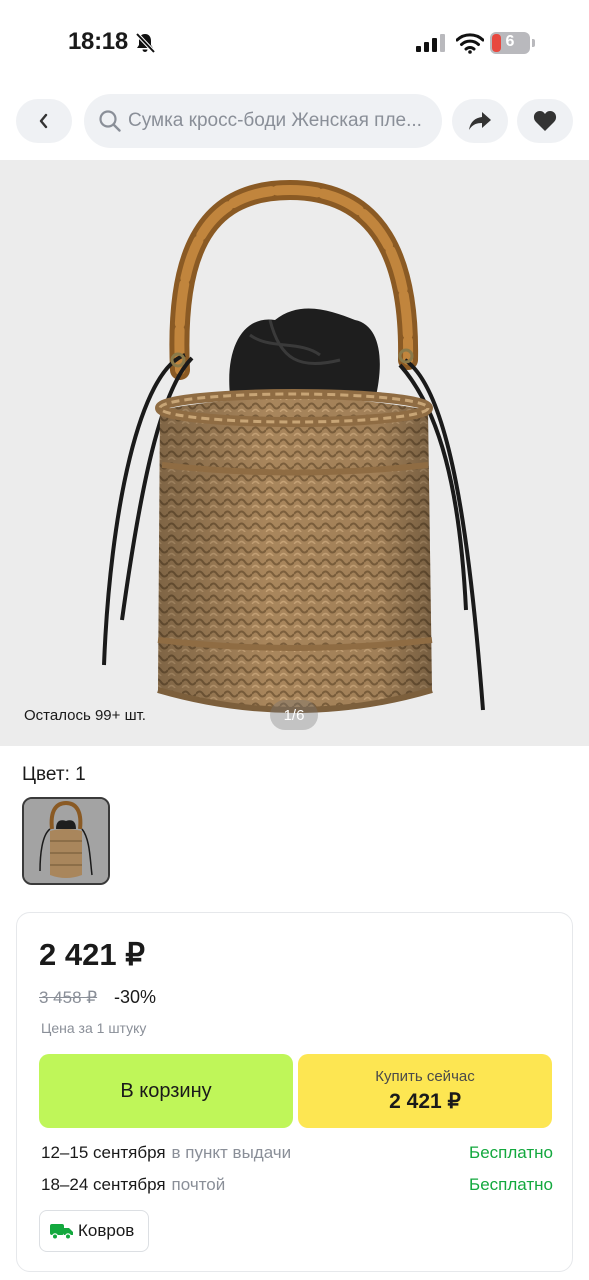 The height and width of the screenshot is (1280, 589). What do you see at coordinates (98, 41) in the screenshot?
I see `status-time: 18:18` at bounding box center [98, 41].